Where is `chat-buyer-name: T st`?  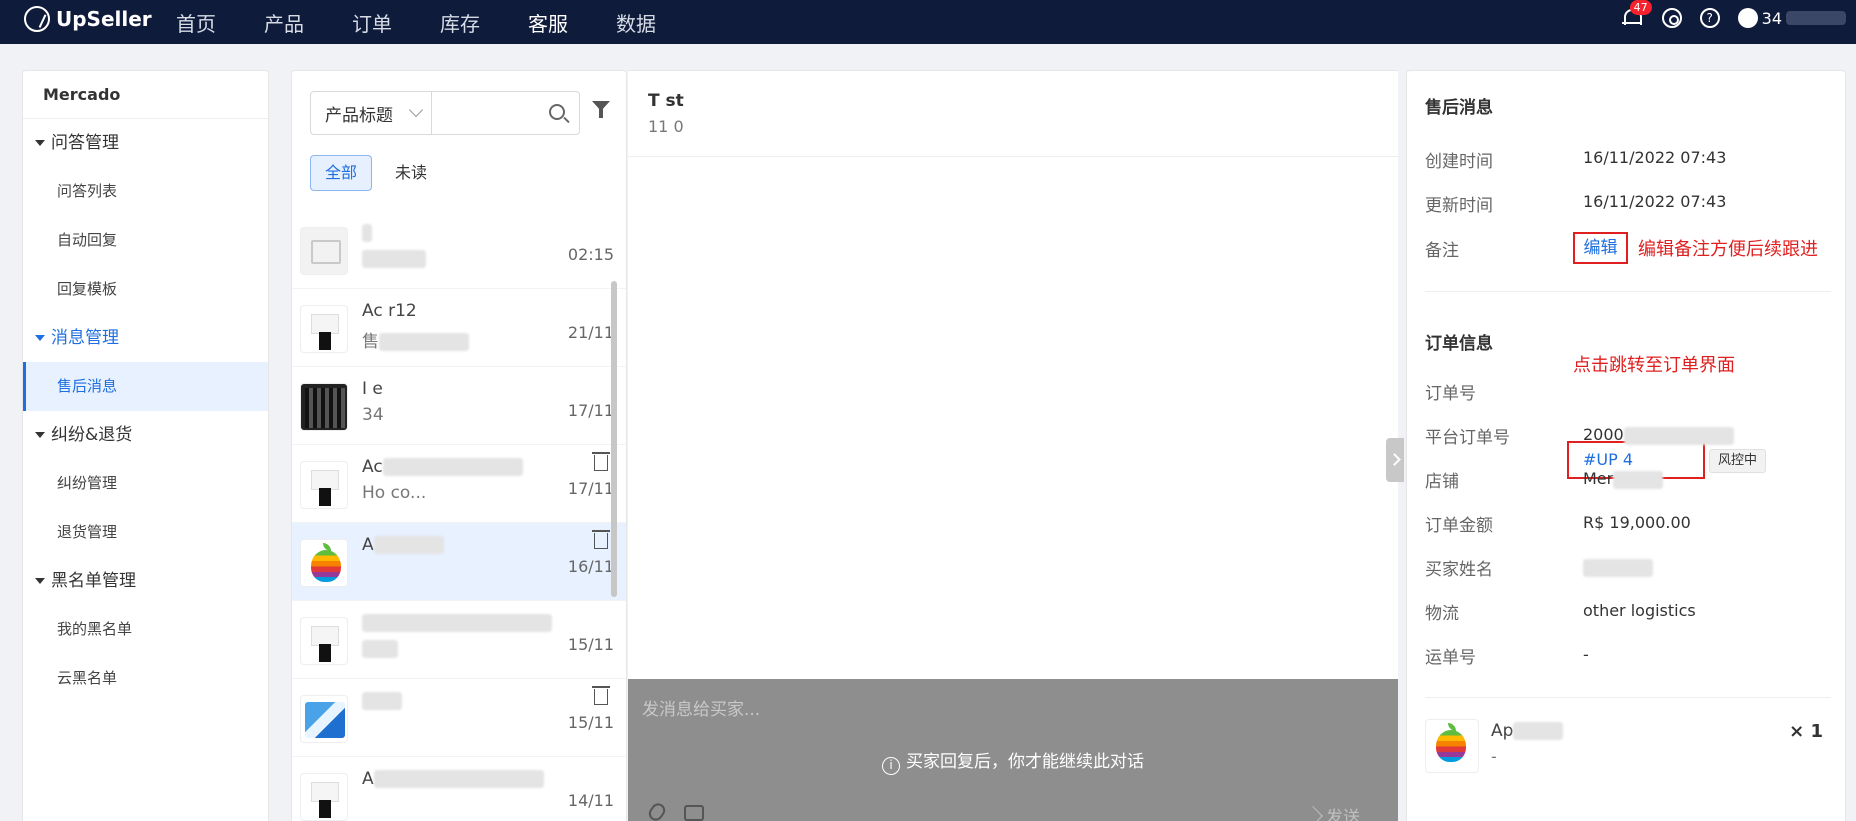 chat-buyer-name: T st is located at coordinates (666, 101).